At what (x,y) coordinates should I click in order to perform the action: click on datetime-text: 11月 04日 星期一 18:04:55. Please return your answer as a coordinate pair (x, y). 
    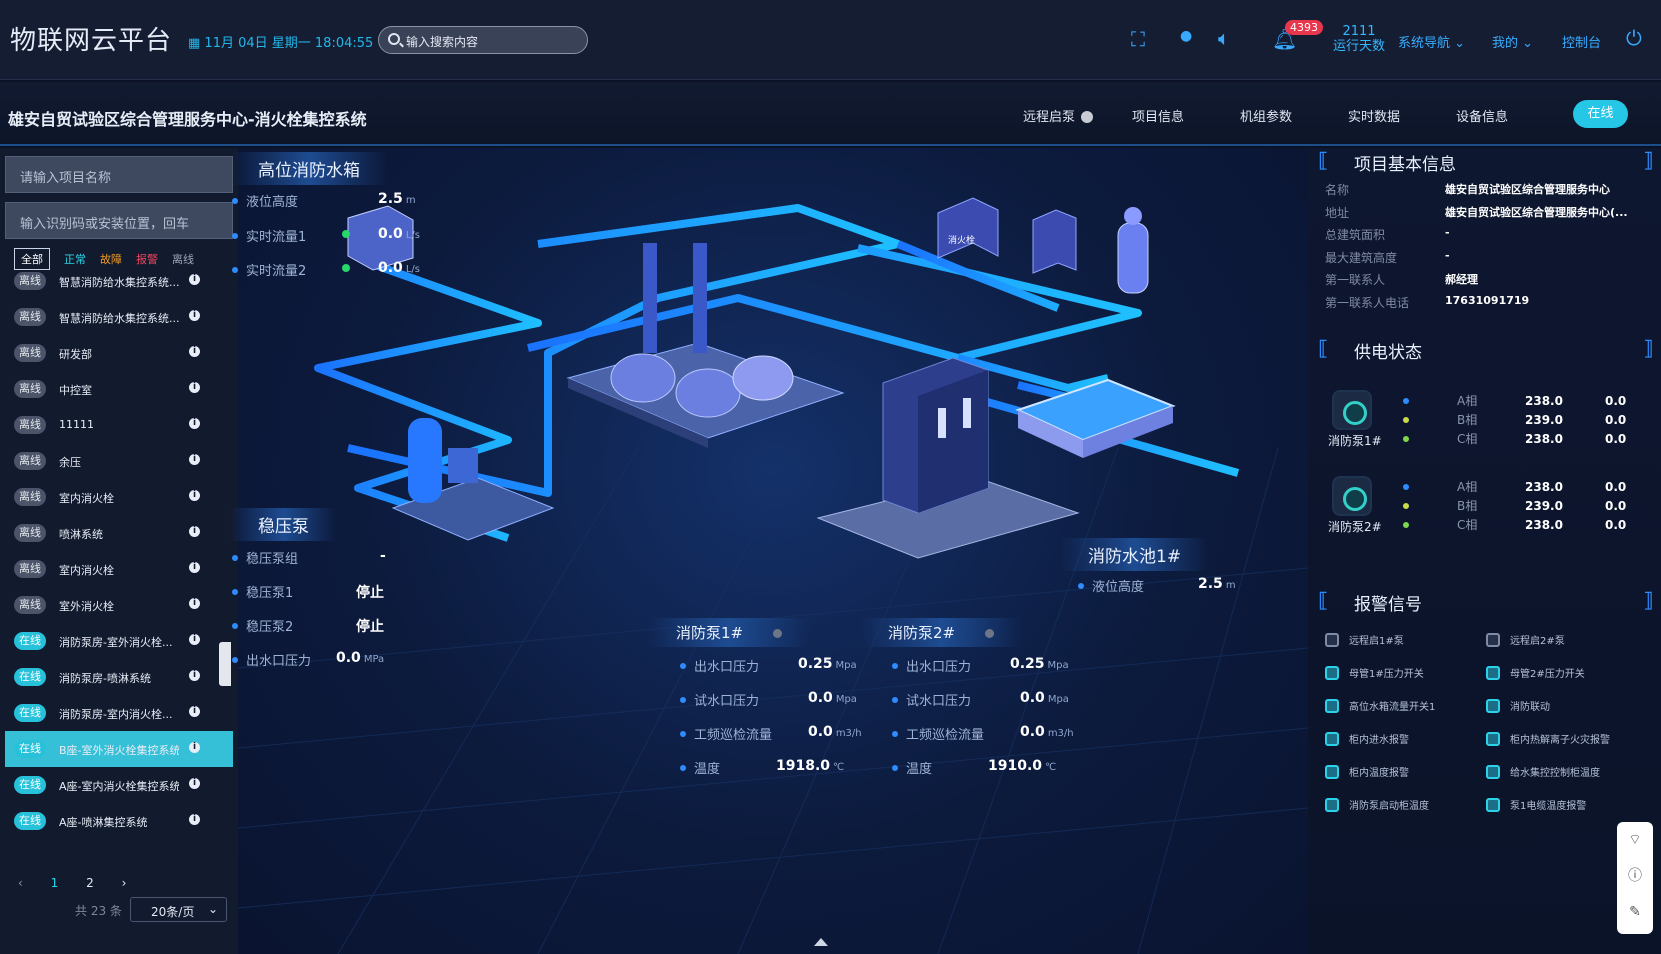
    Looking at the image, I should click on (289, 43).